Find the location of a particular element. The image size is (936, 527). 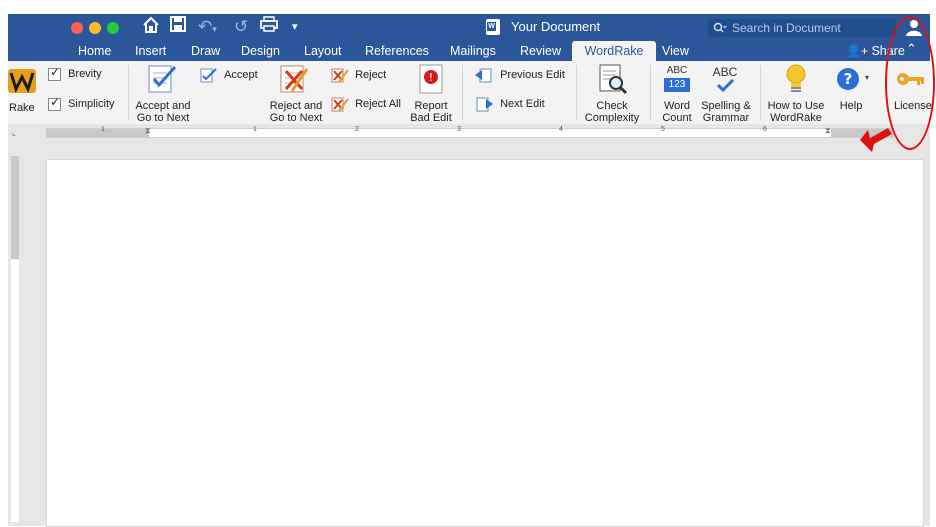

previous-edit-label: Previous Edit is located at coordinates (532, 74).